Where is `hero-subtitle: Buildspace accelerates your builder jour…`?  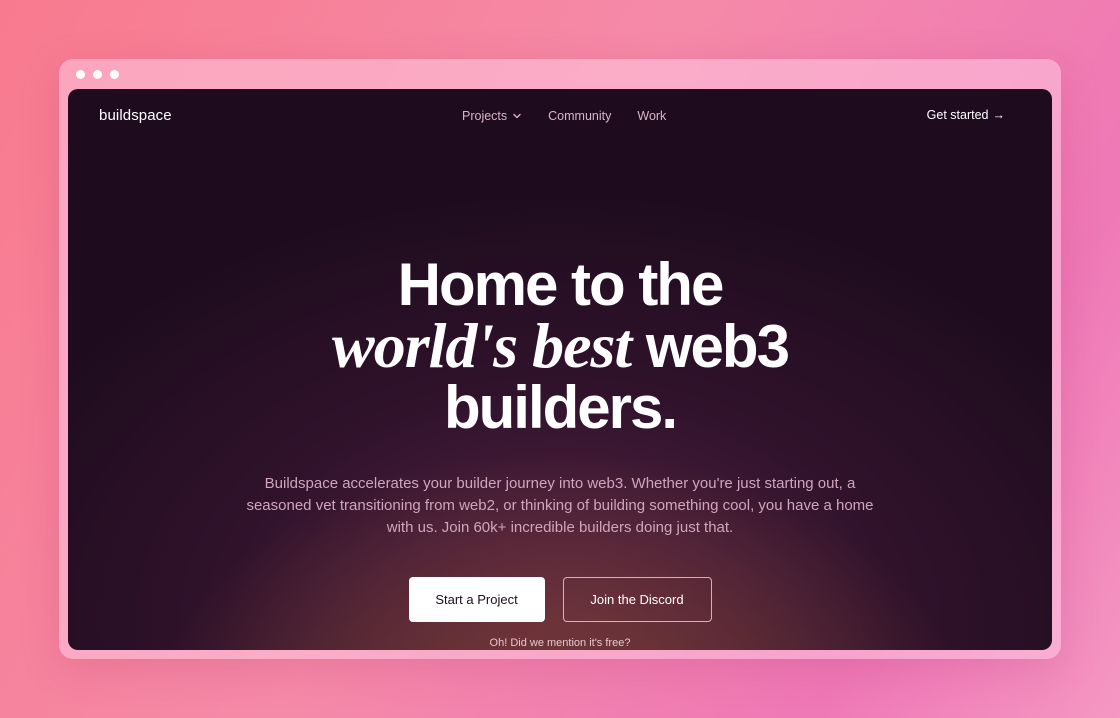 hero-subtitle: Buildspace accelerates your builder jour… is located at coordinates (560, 505).